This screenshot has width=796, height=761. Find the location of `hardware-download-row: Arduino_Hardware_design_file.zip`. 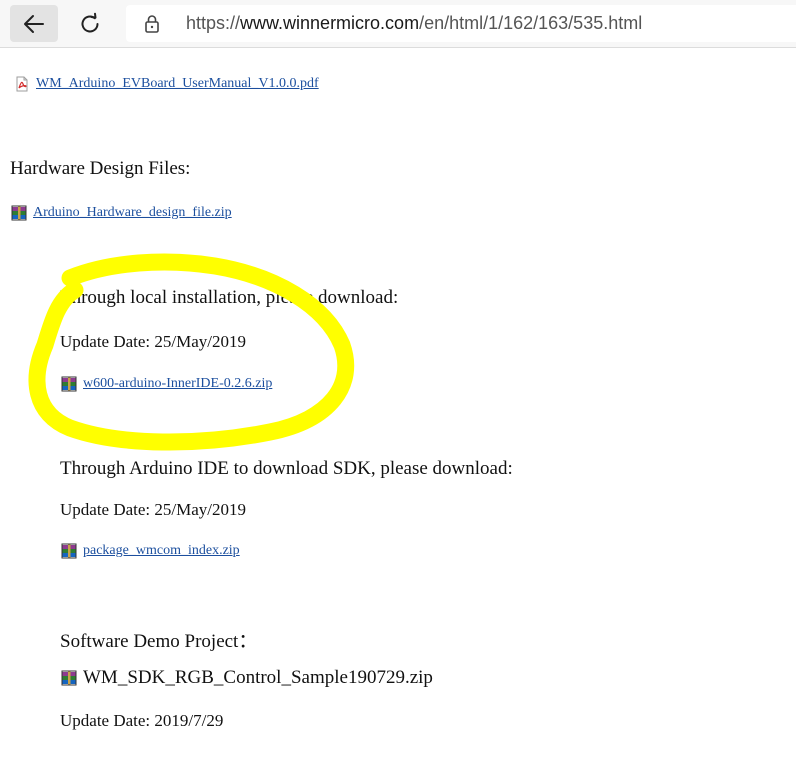

hardware-download-row: Arduino_Hardware_design_file.zip is located at coordinates (121, 213).